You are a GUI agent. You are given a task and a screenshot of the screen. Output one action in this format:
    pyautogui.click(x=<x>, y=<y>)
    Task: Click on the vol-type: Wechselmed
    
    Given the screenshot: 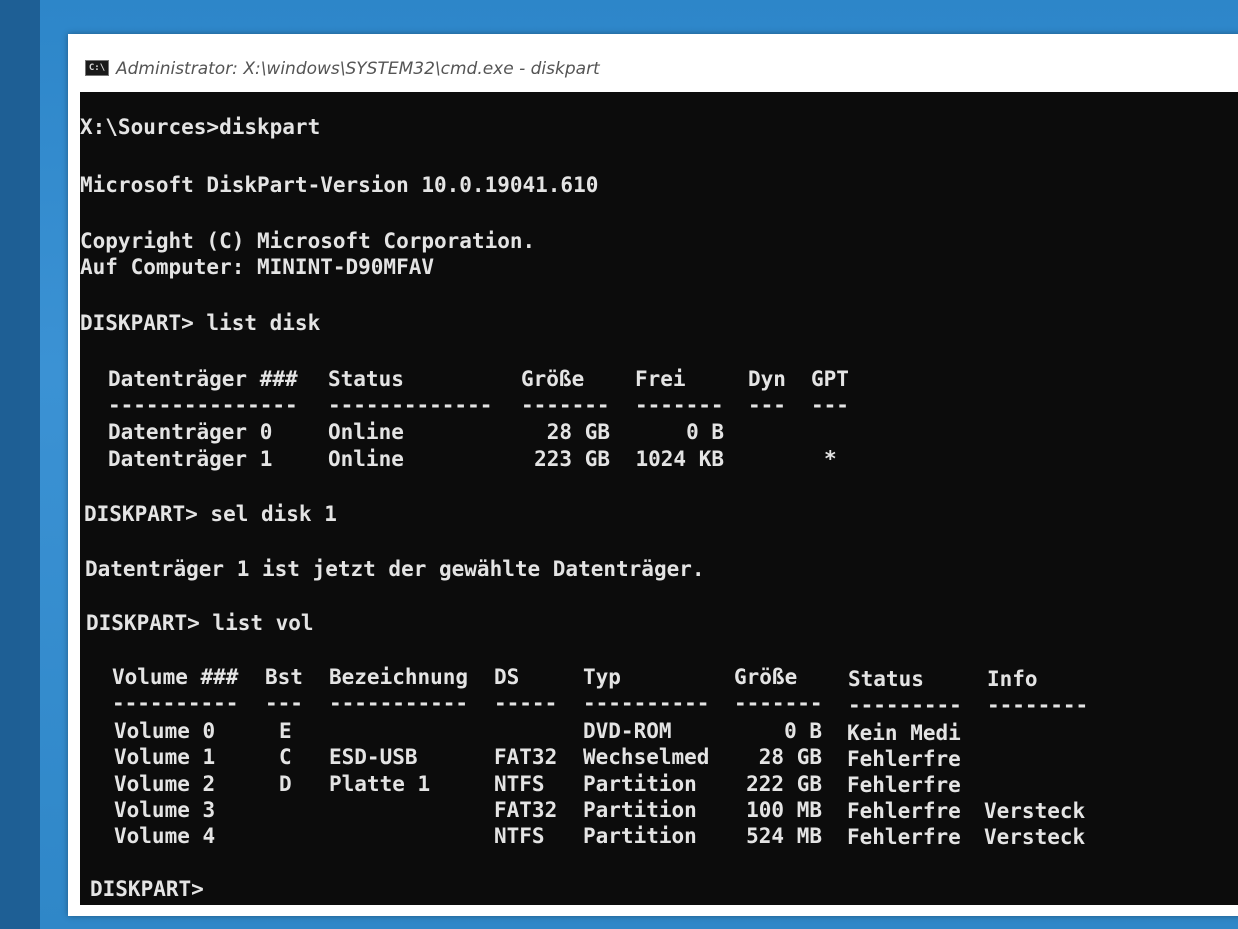 What is the action you would take?
    pyautogui.click(x=646, y=757)
    